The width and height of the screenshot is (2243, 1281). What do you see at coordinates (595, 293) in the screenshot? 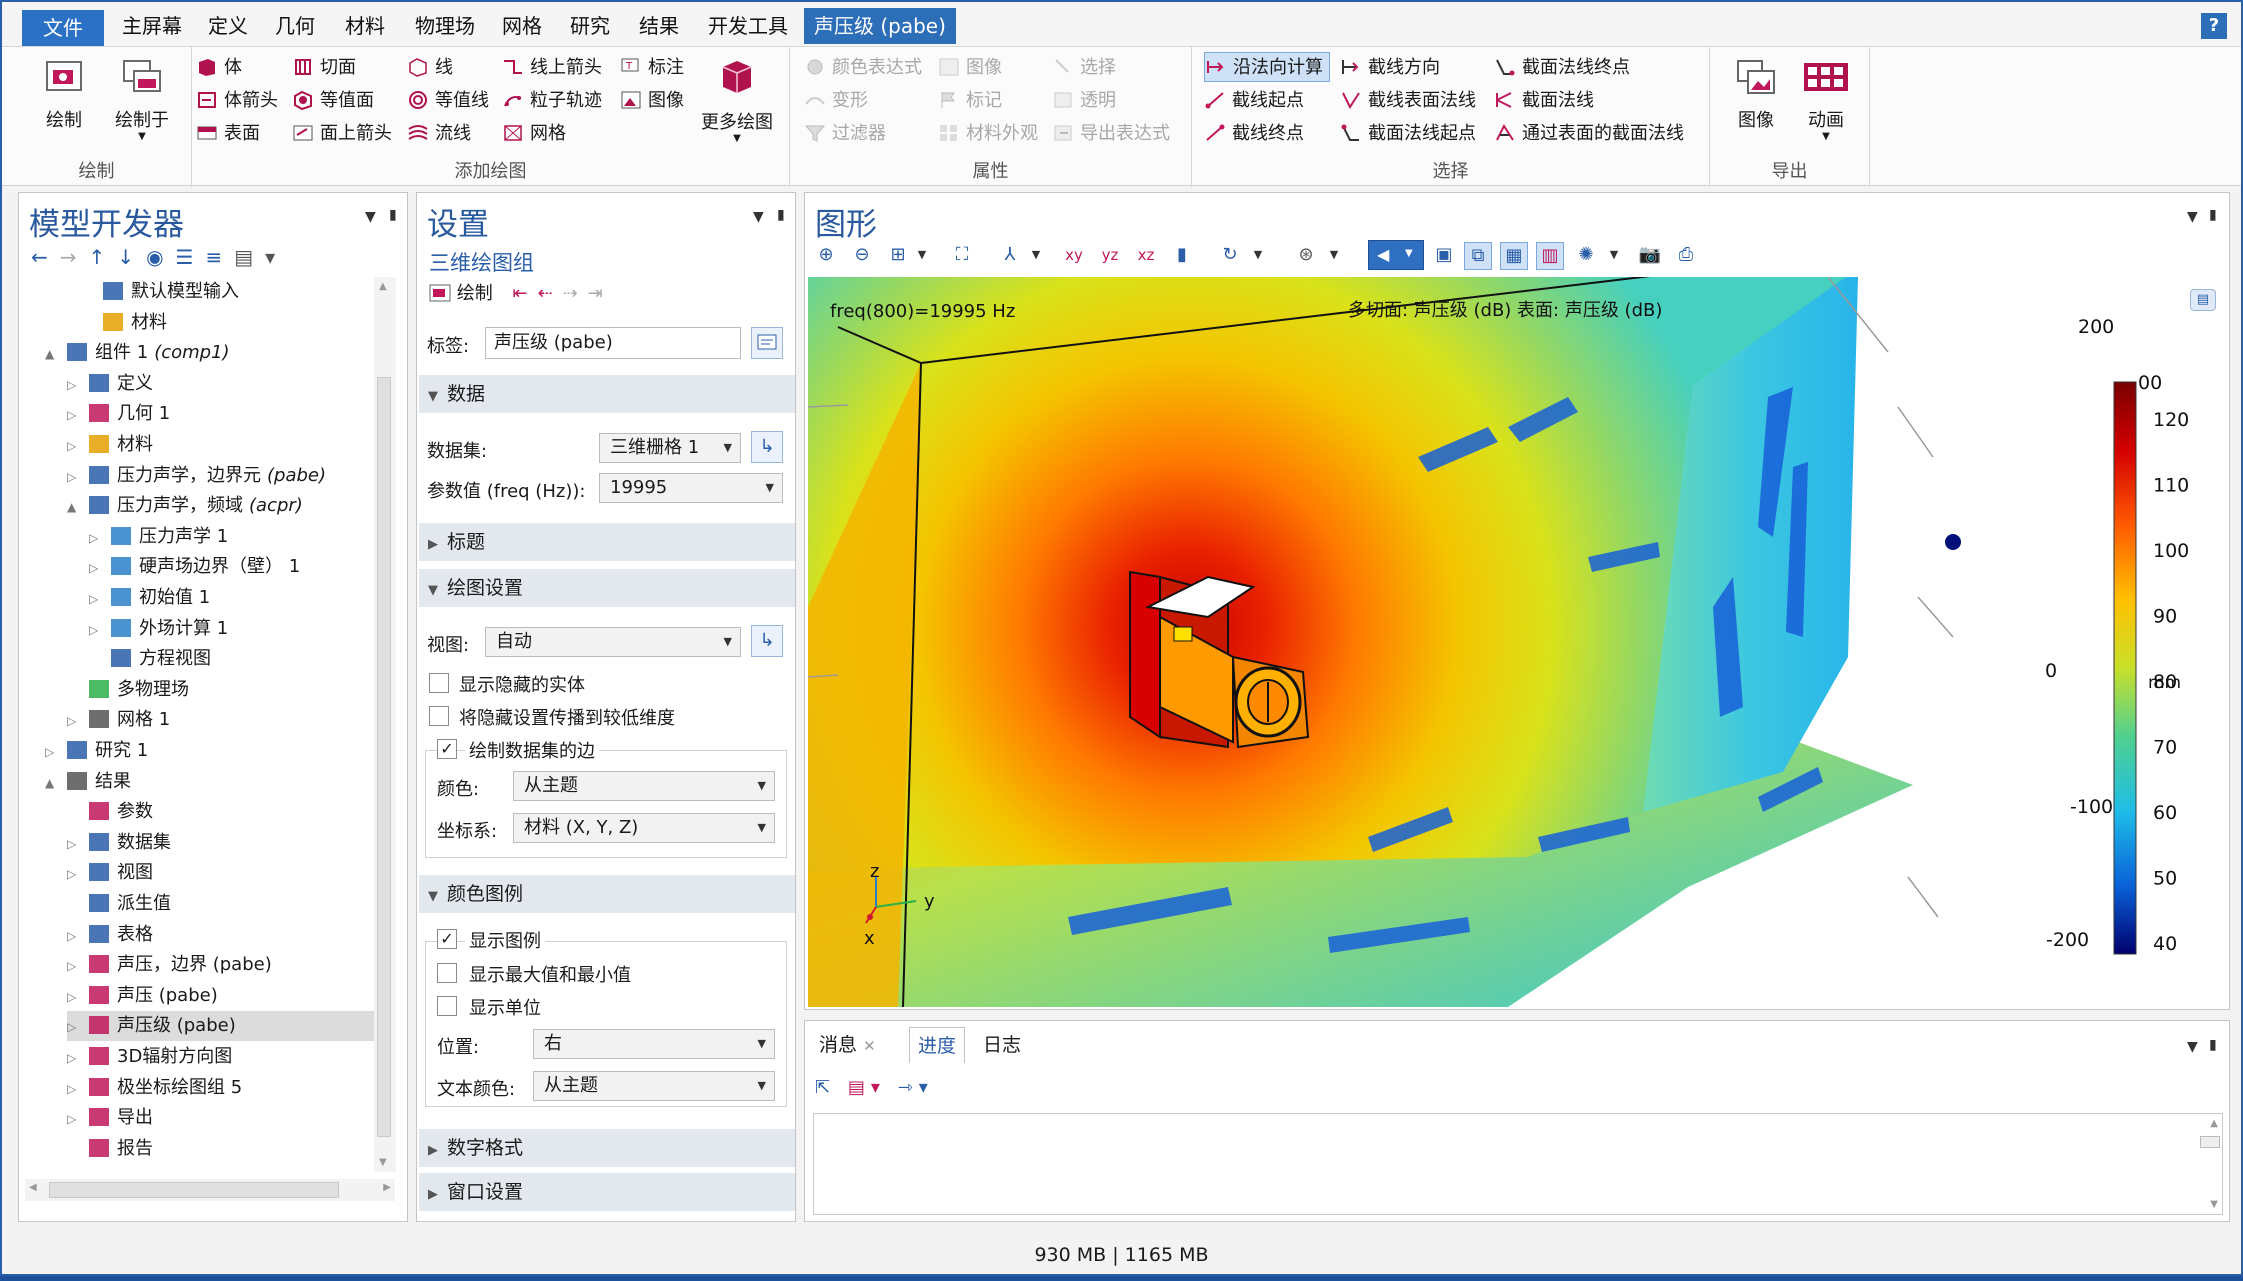
I see `step-last-icon: ⇥` at bounding box center [595, 293].